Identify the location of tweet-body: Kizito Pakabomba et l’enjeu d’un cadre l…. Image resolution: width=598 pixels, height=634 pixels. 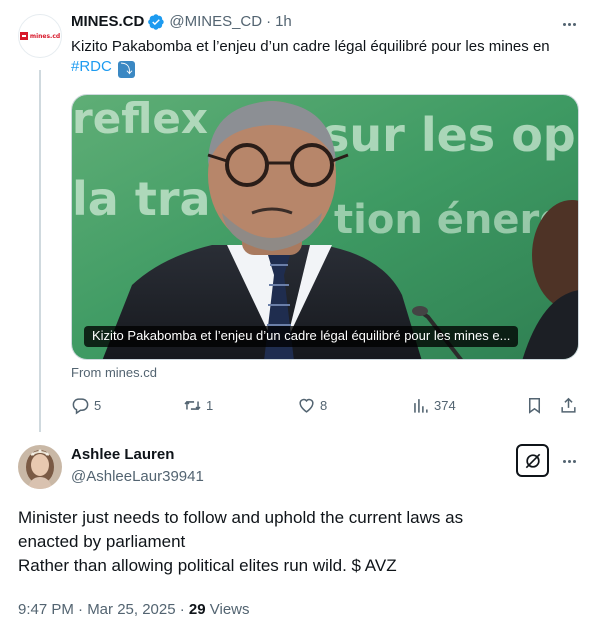
(310, 46).